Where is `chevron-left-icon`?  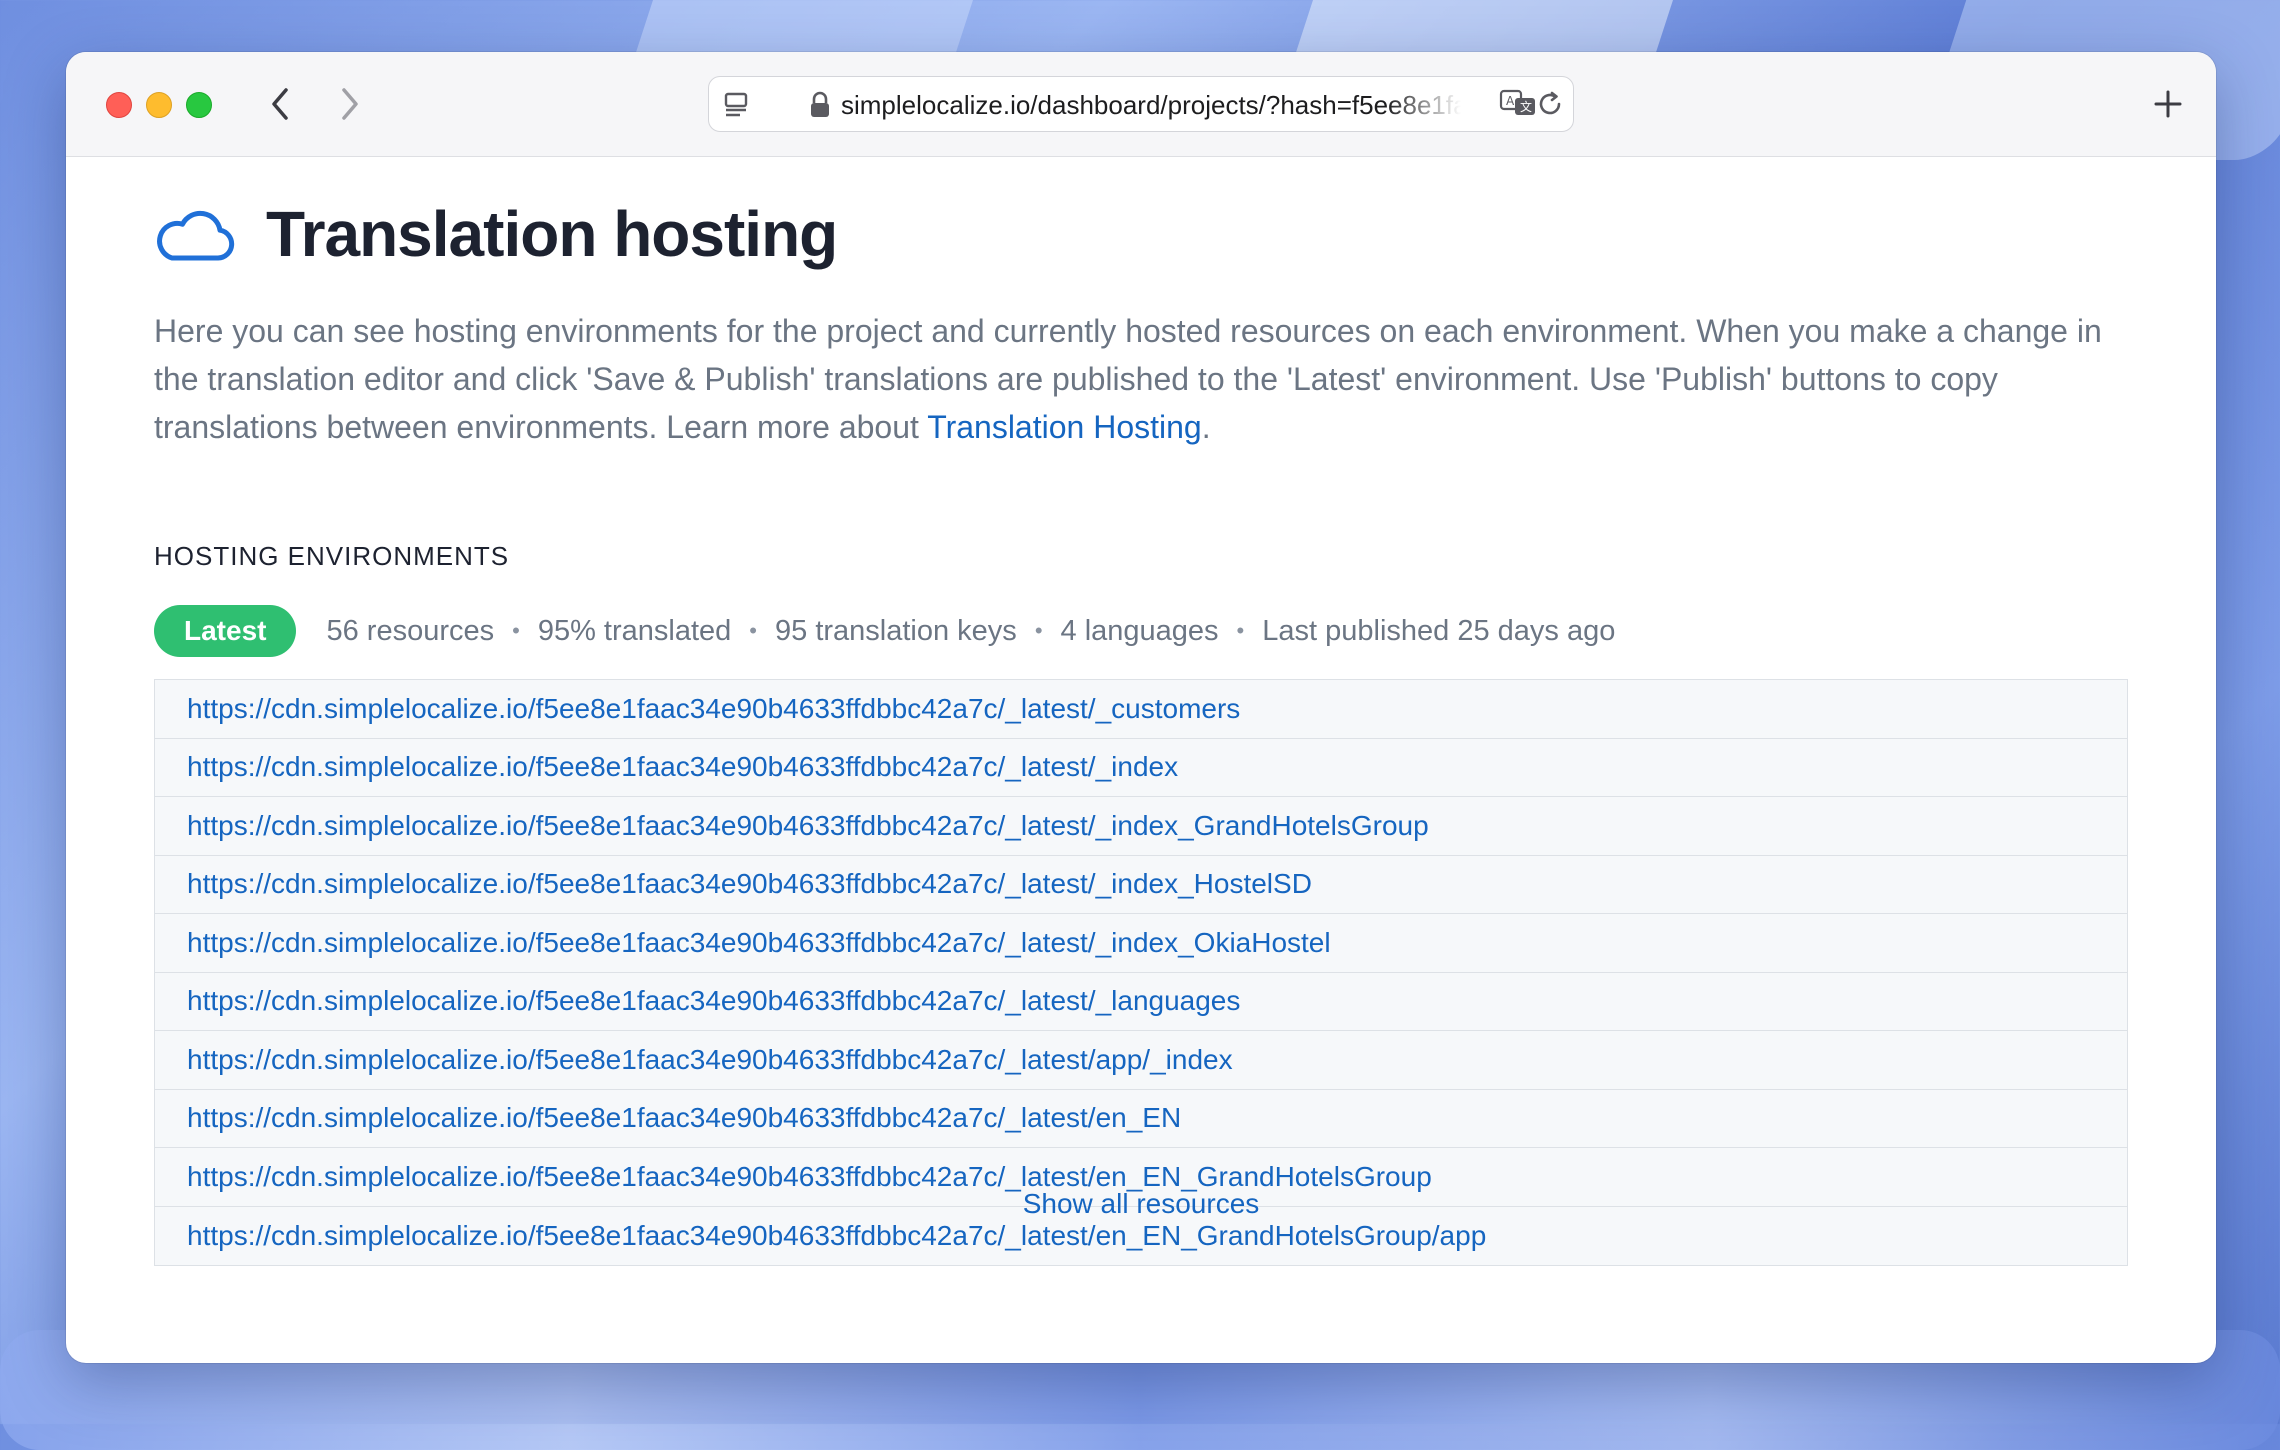
chevron-left-icon is located at coordinates (280, 104).